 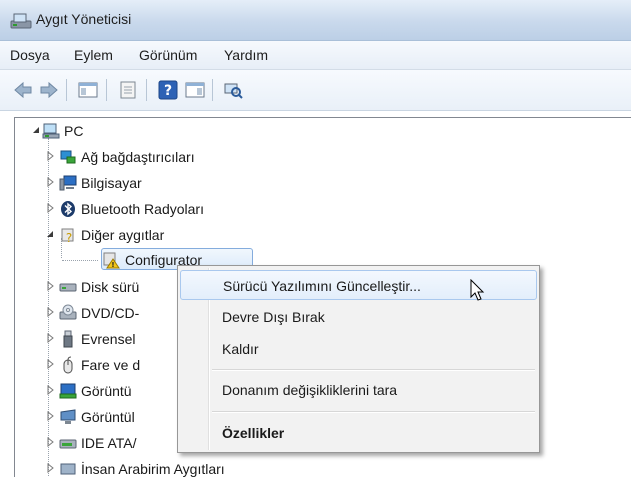 I want to click on tree-node-network-adapters: Ağ bağdaştırıcıları, so click(x=165, y=157).